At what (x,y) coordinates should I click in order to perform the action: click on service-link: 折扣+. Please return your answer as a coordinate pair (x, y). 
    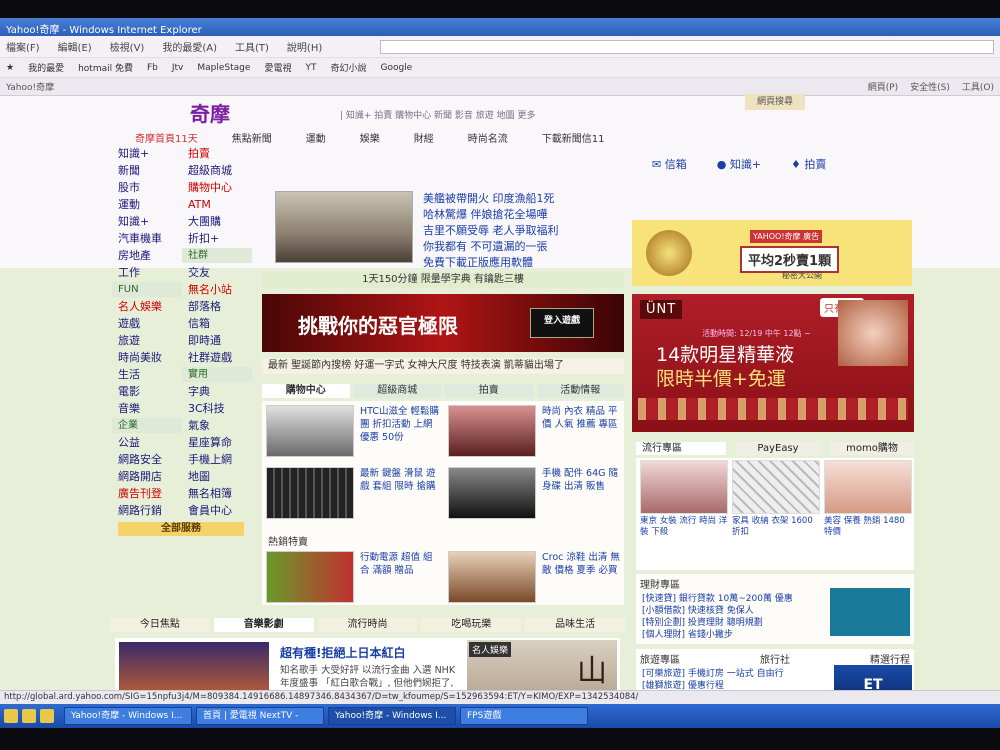
    Looking at the image, I should click on (217, 238).